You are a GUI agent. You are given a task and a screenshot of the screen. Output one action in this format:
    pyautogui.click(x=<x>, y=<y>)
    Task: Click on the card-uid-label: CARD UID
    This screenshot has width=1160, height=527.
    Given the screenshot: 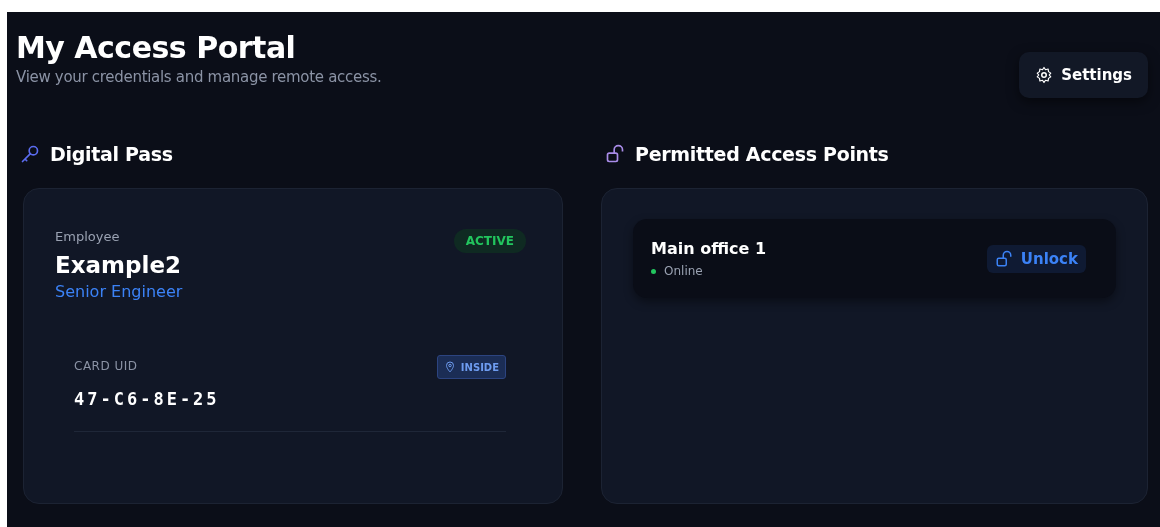 What is the action you would take?
    pyautogui.click(x=106, y=366)
    